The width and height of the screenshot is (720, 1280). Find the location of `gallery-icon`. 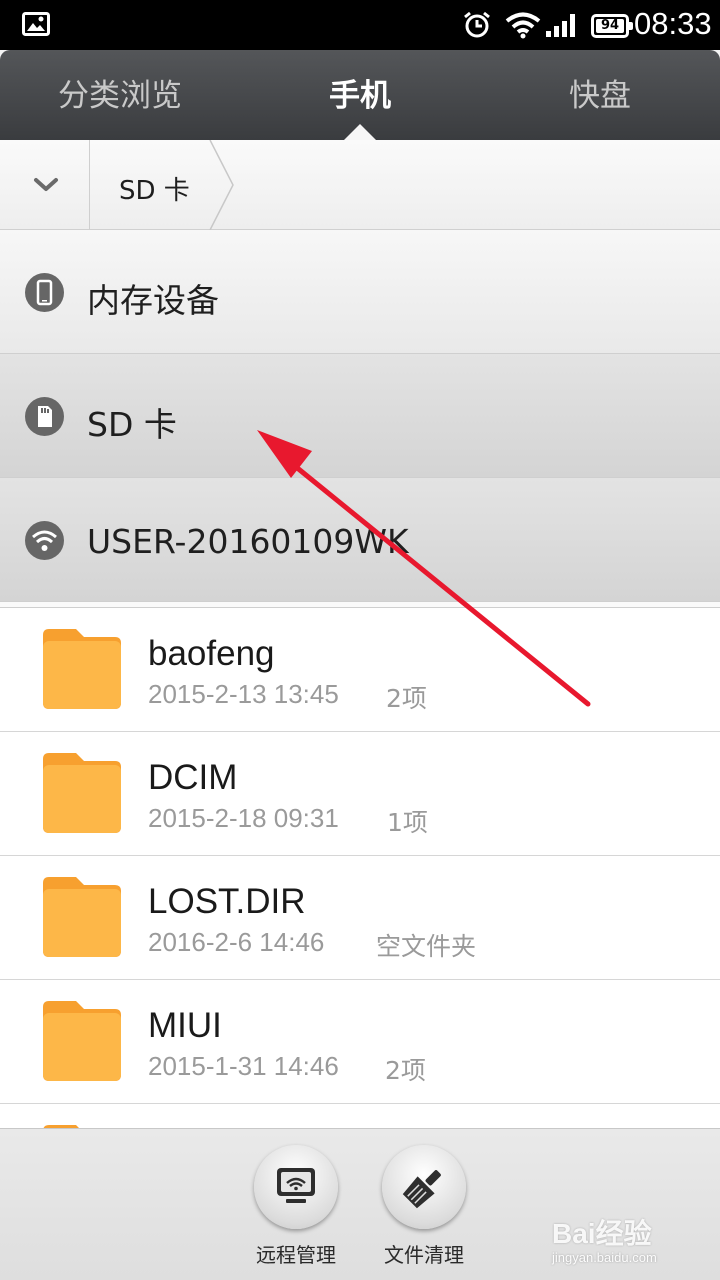

gallery-icon is located at coordinates (36, 26).